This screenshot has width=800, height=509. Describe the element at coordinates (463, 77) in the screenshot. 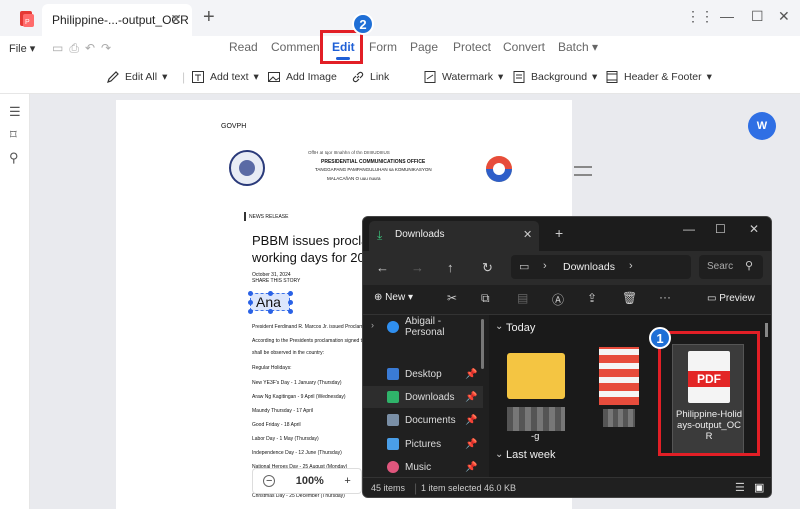

I see `watermark-button: Watermark ▾` at that location.